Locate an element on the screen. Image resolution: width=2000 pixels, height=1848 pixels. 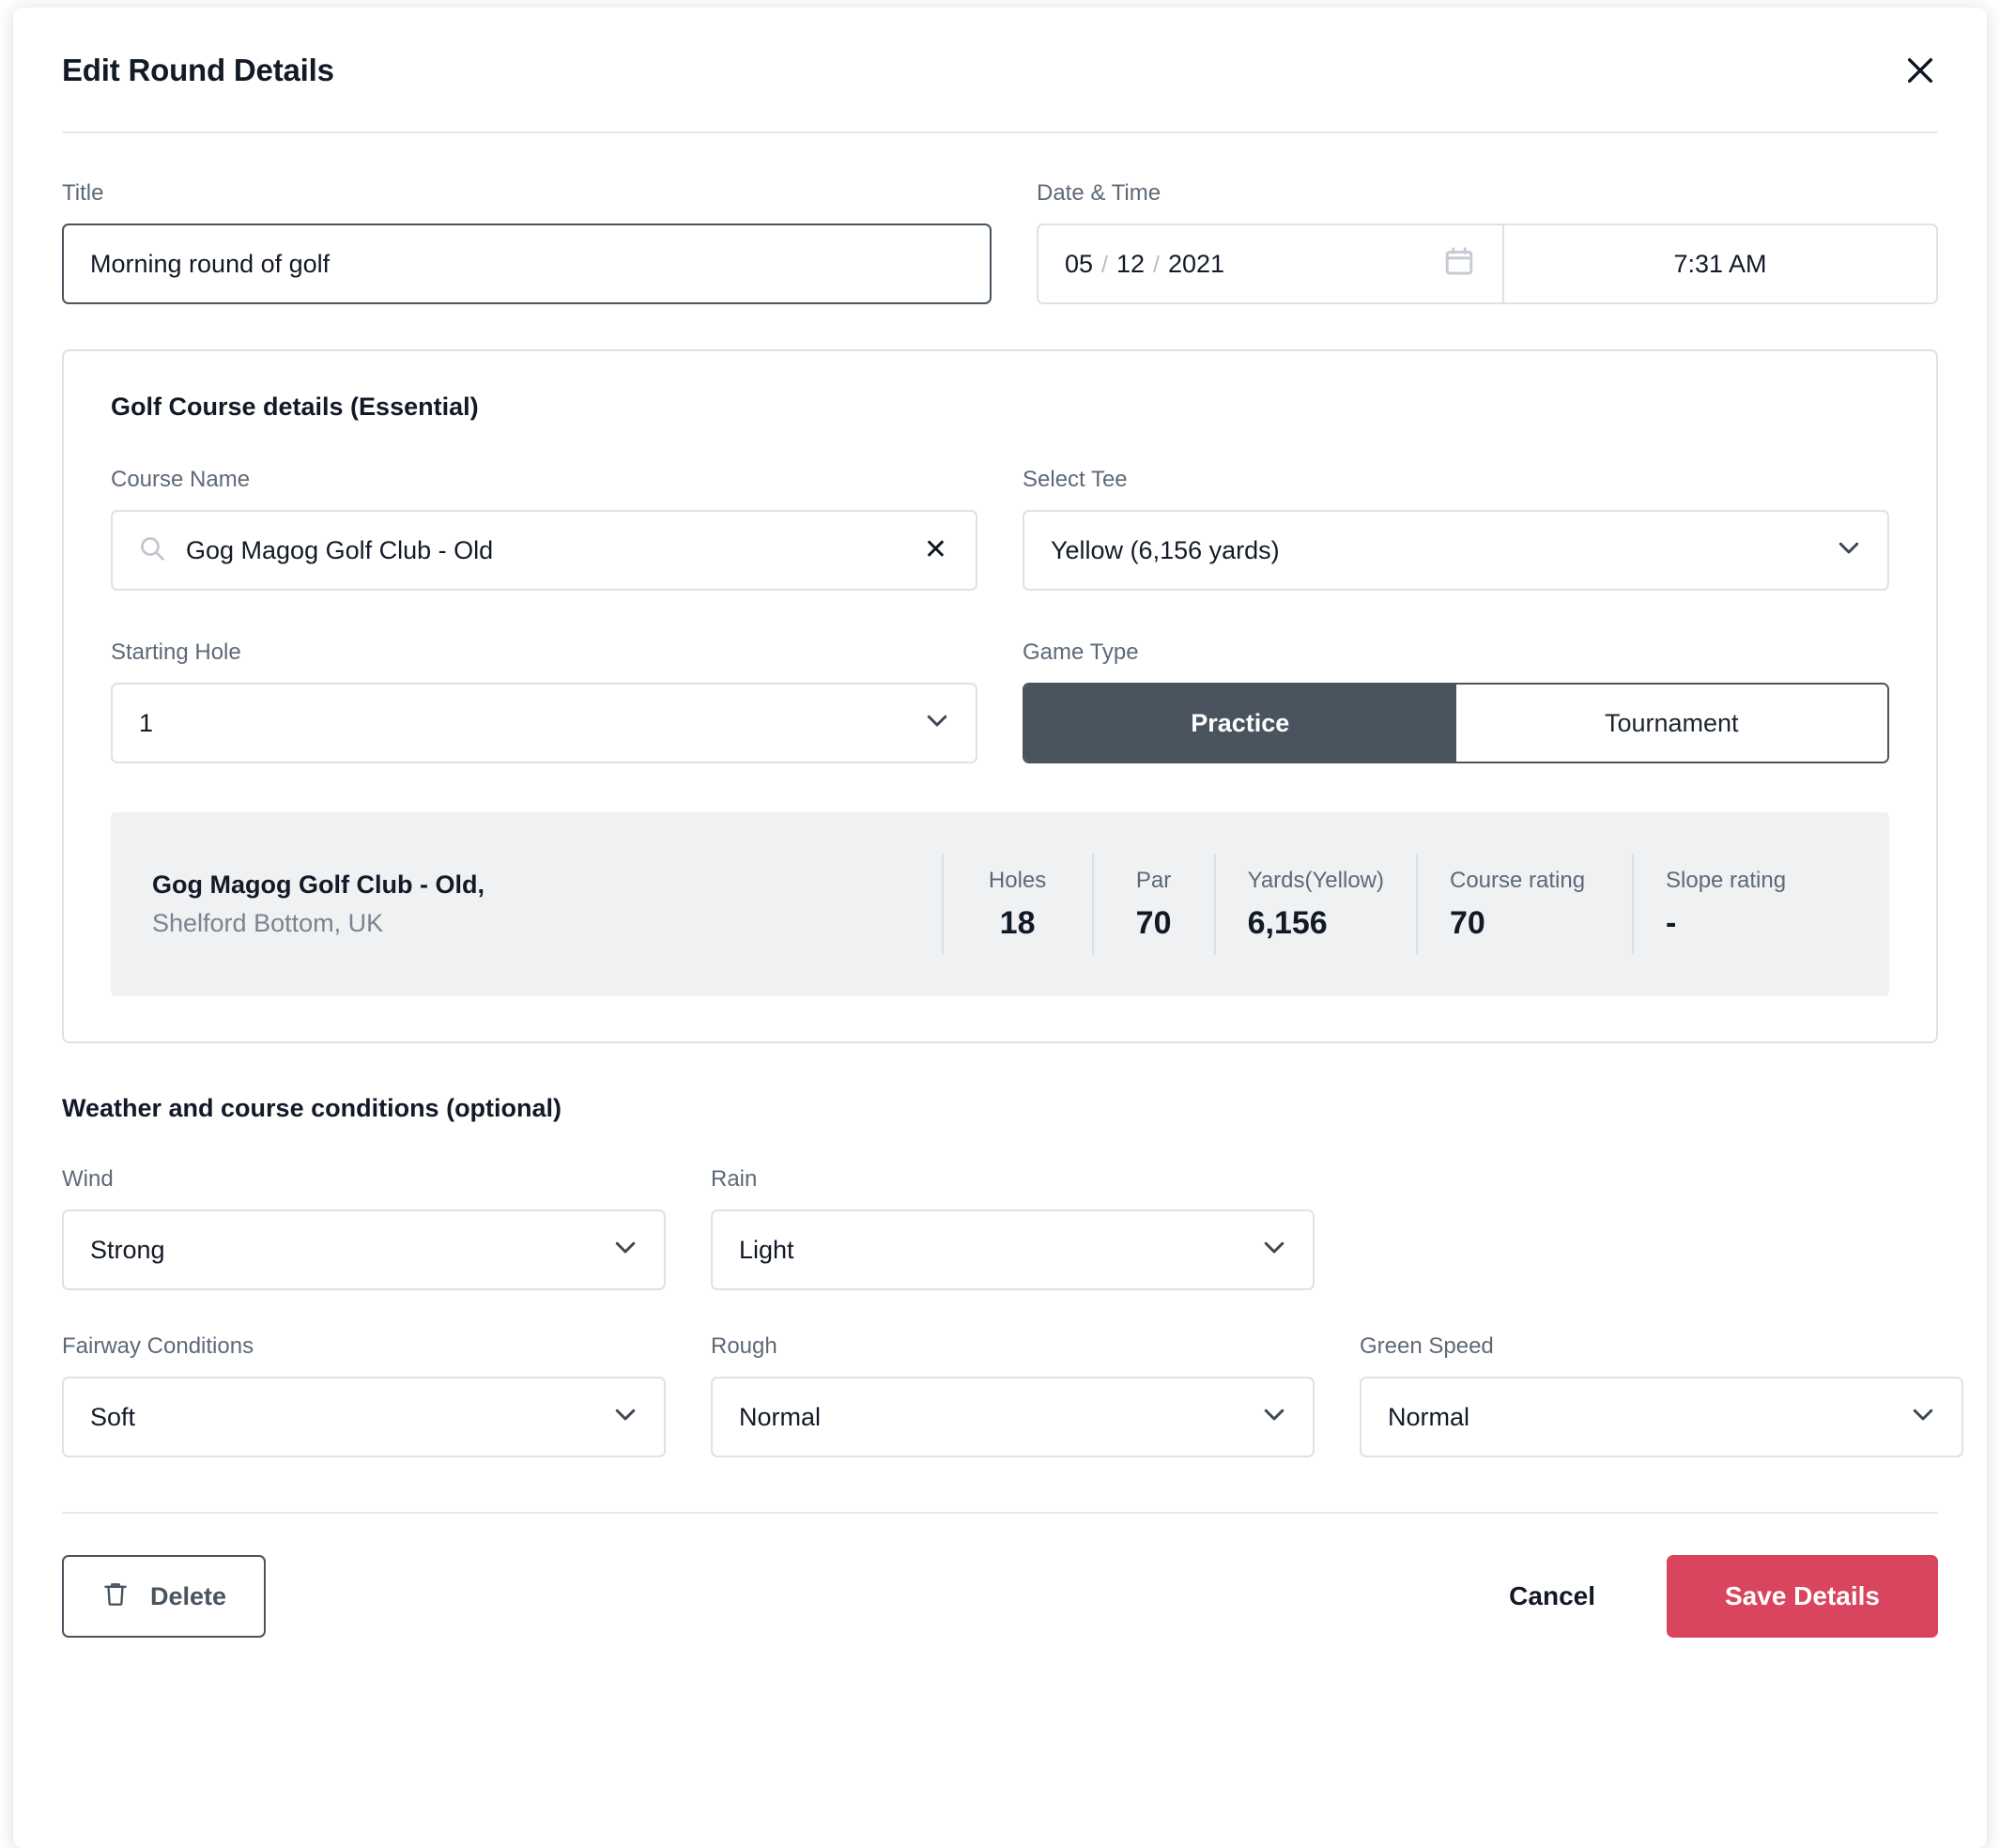
delete-button: Delete is located at coordinates (164, 1596).